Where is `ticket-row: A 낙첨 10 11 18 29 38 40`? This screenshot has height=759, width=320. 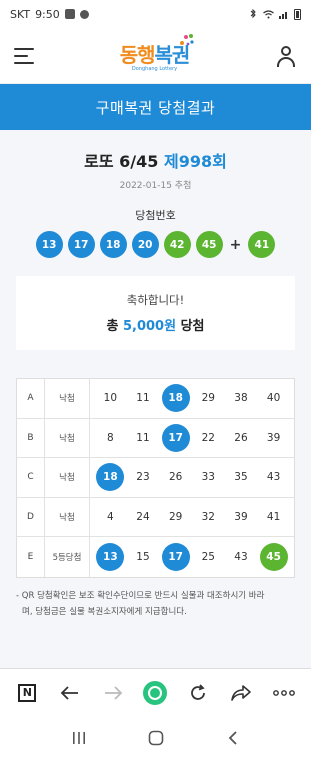 ticket-row: A 낙첨 10 11 18 29 38 40 is located at coordinates (155, 399).